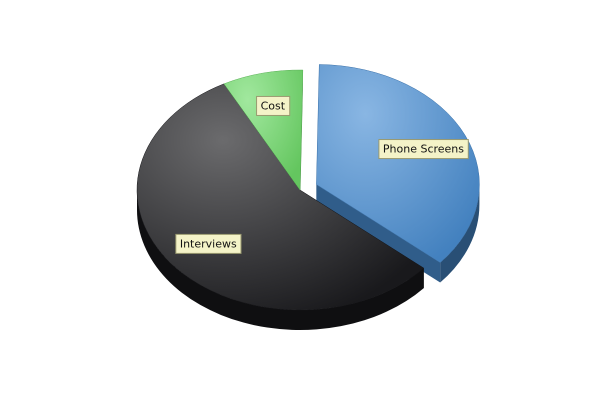 The image size is (600, 400). I want to click on data-label-text-cost: Cost, so click(273, 105).